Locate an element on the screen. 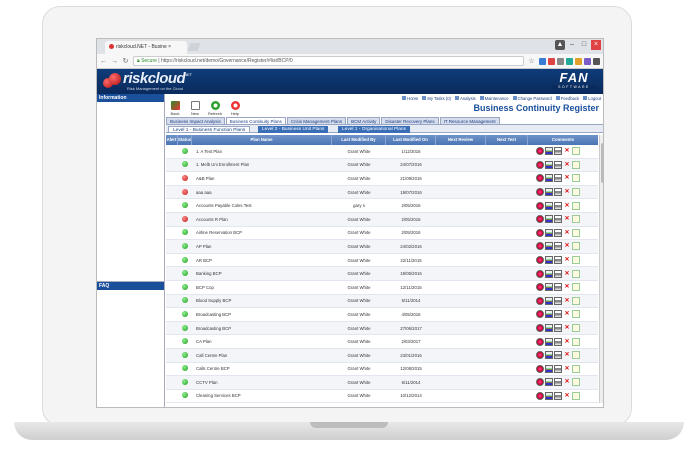 The image size is (697, 450). plan-name-cell: AR BCP is located at coordinates (262, 260).